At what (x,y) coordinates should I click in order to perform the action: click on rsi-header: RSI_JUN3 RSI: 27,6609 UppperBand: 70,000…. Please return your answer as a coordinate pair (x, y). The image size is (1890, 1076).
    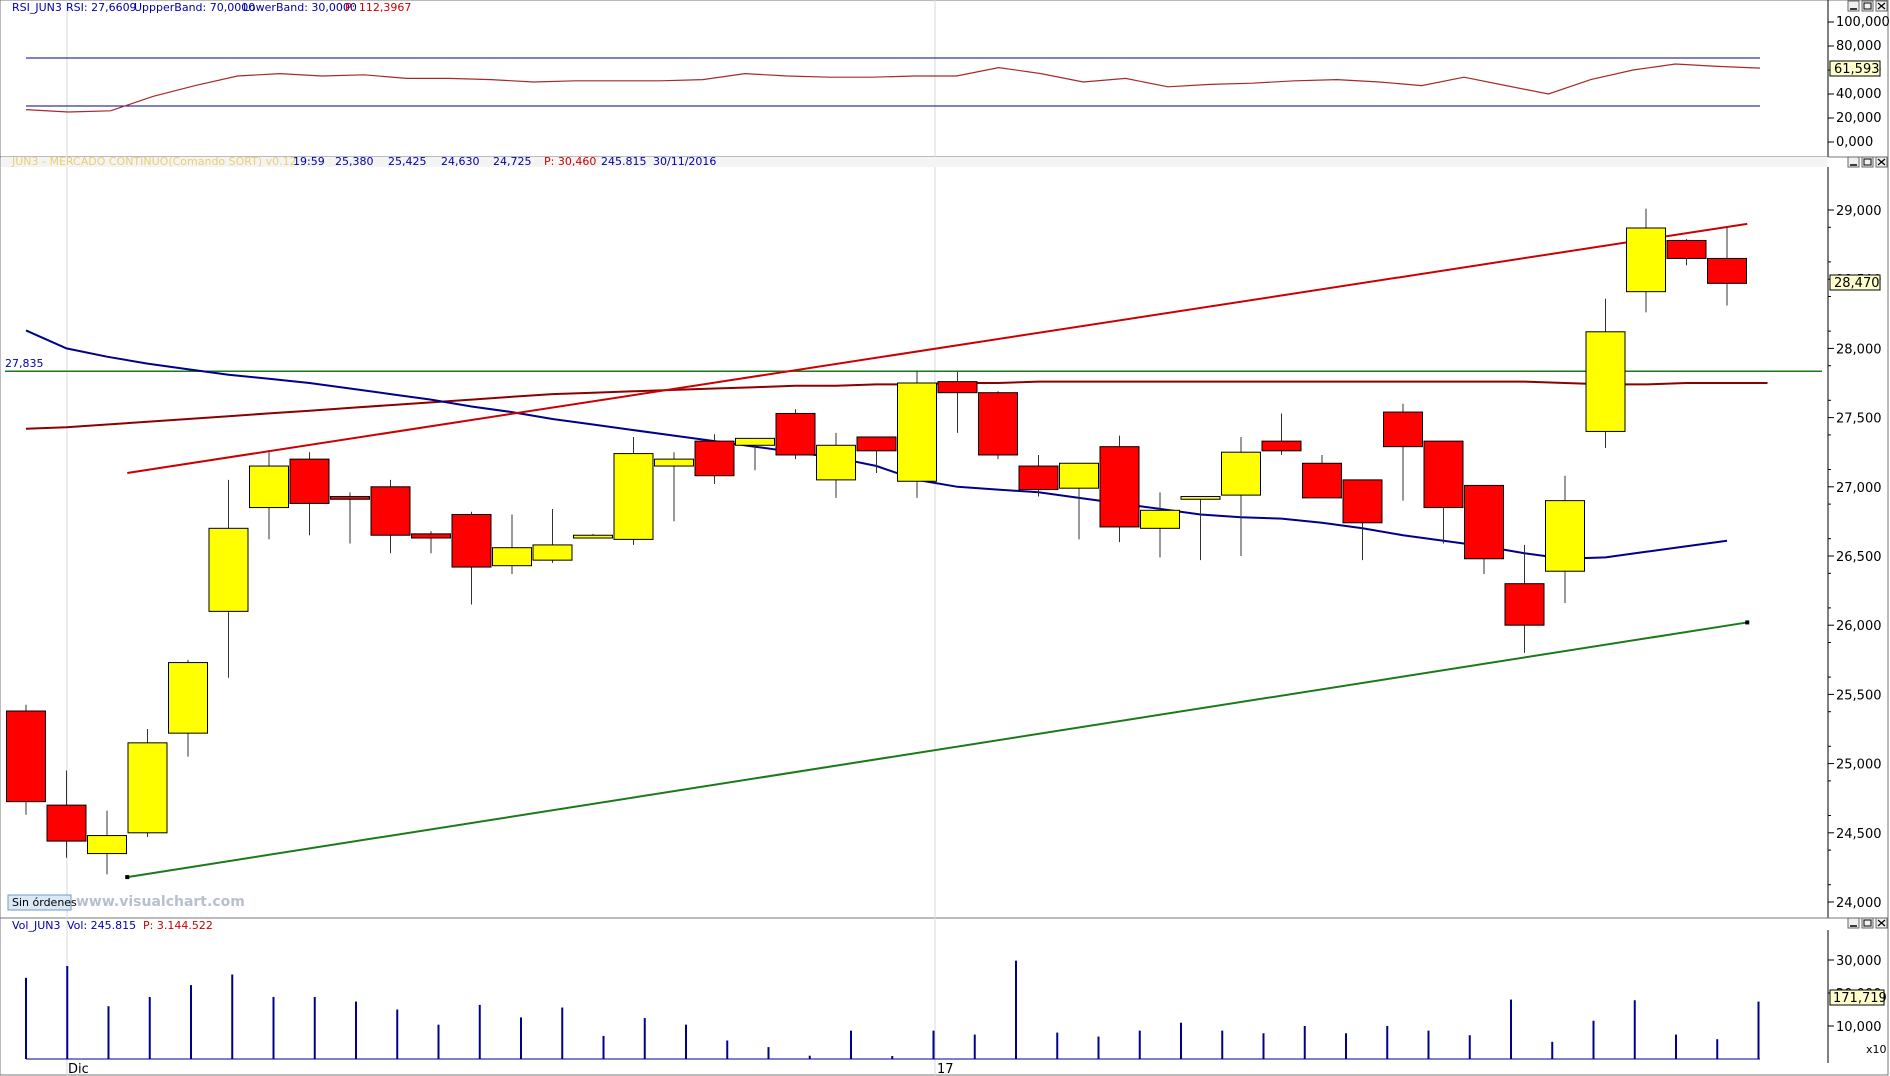
    Looking at the image, I should click on (211, 7).